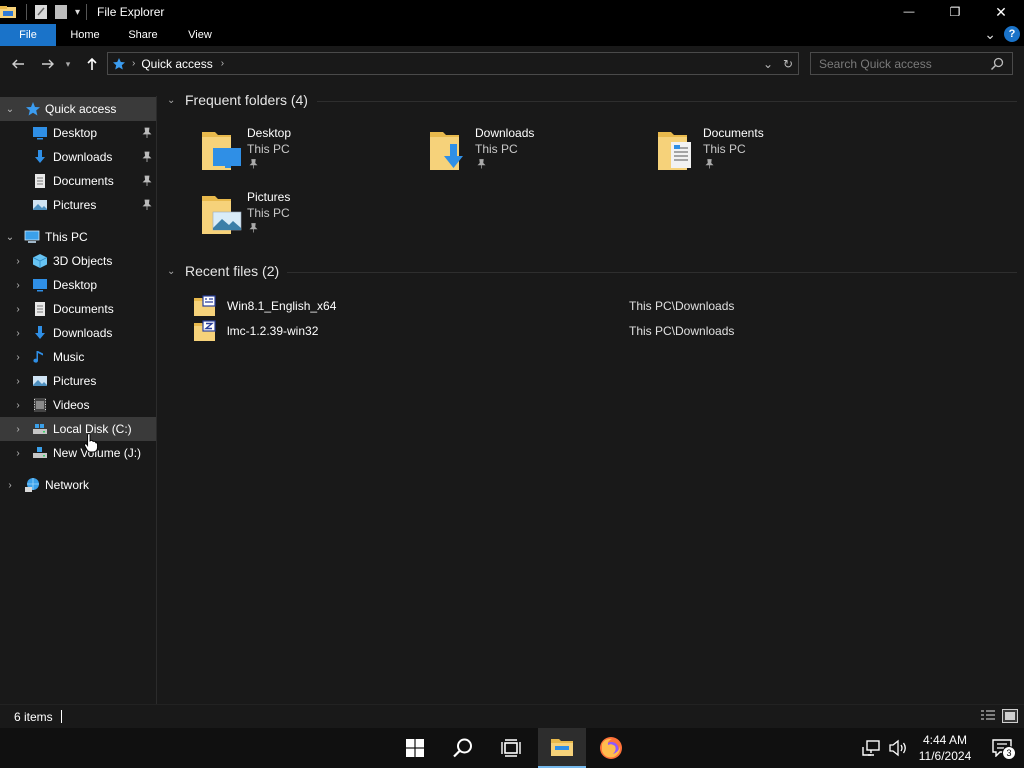 The image size is (1024, 768). I want to click on firefox-taskbar-button, so click(611, 748).